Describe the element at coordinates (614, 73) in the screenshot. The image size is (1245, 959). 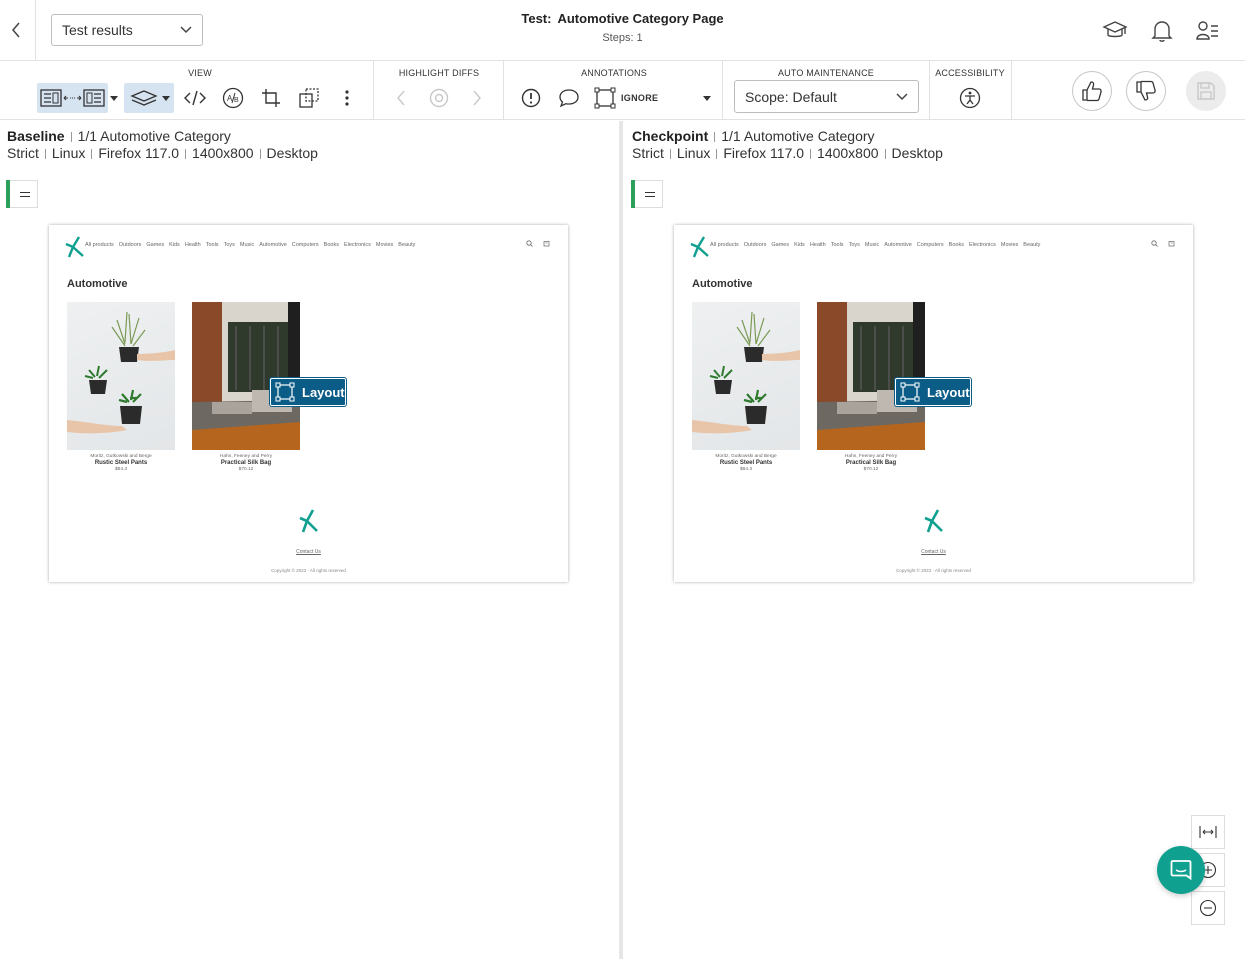
I see `annotations-label: ANNOTATIONS` at that location.